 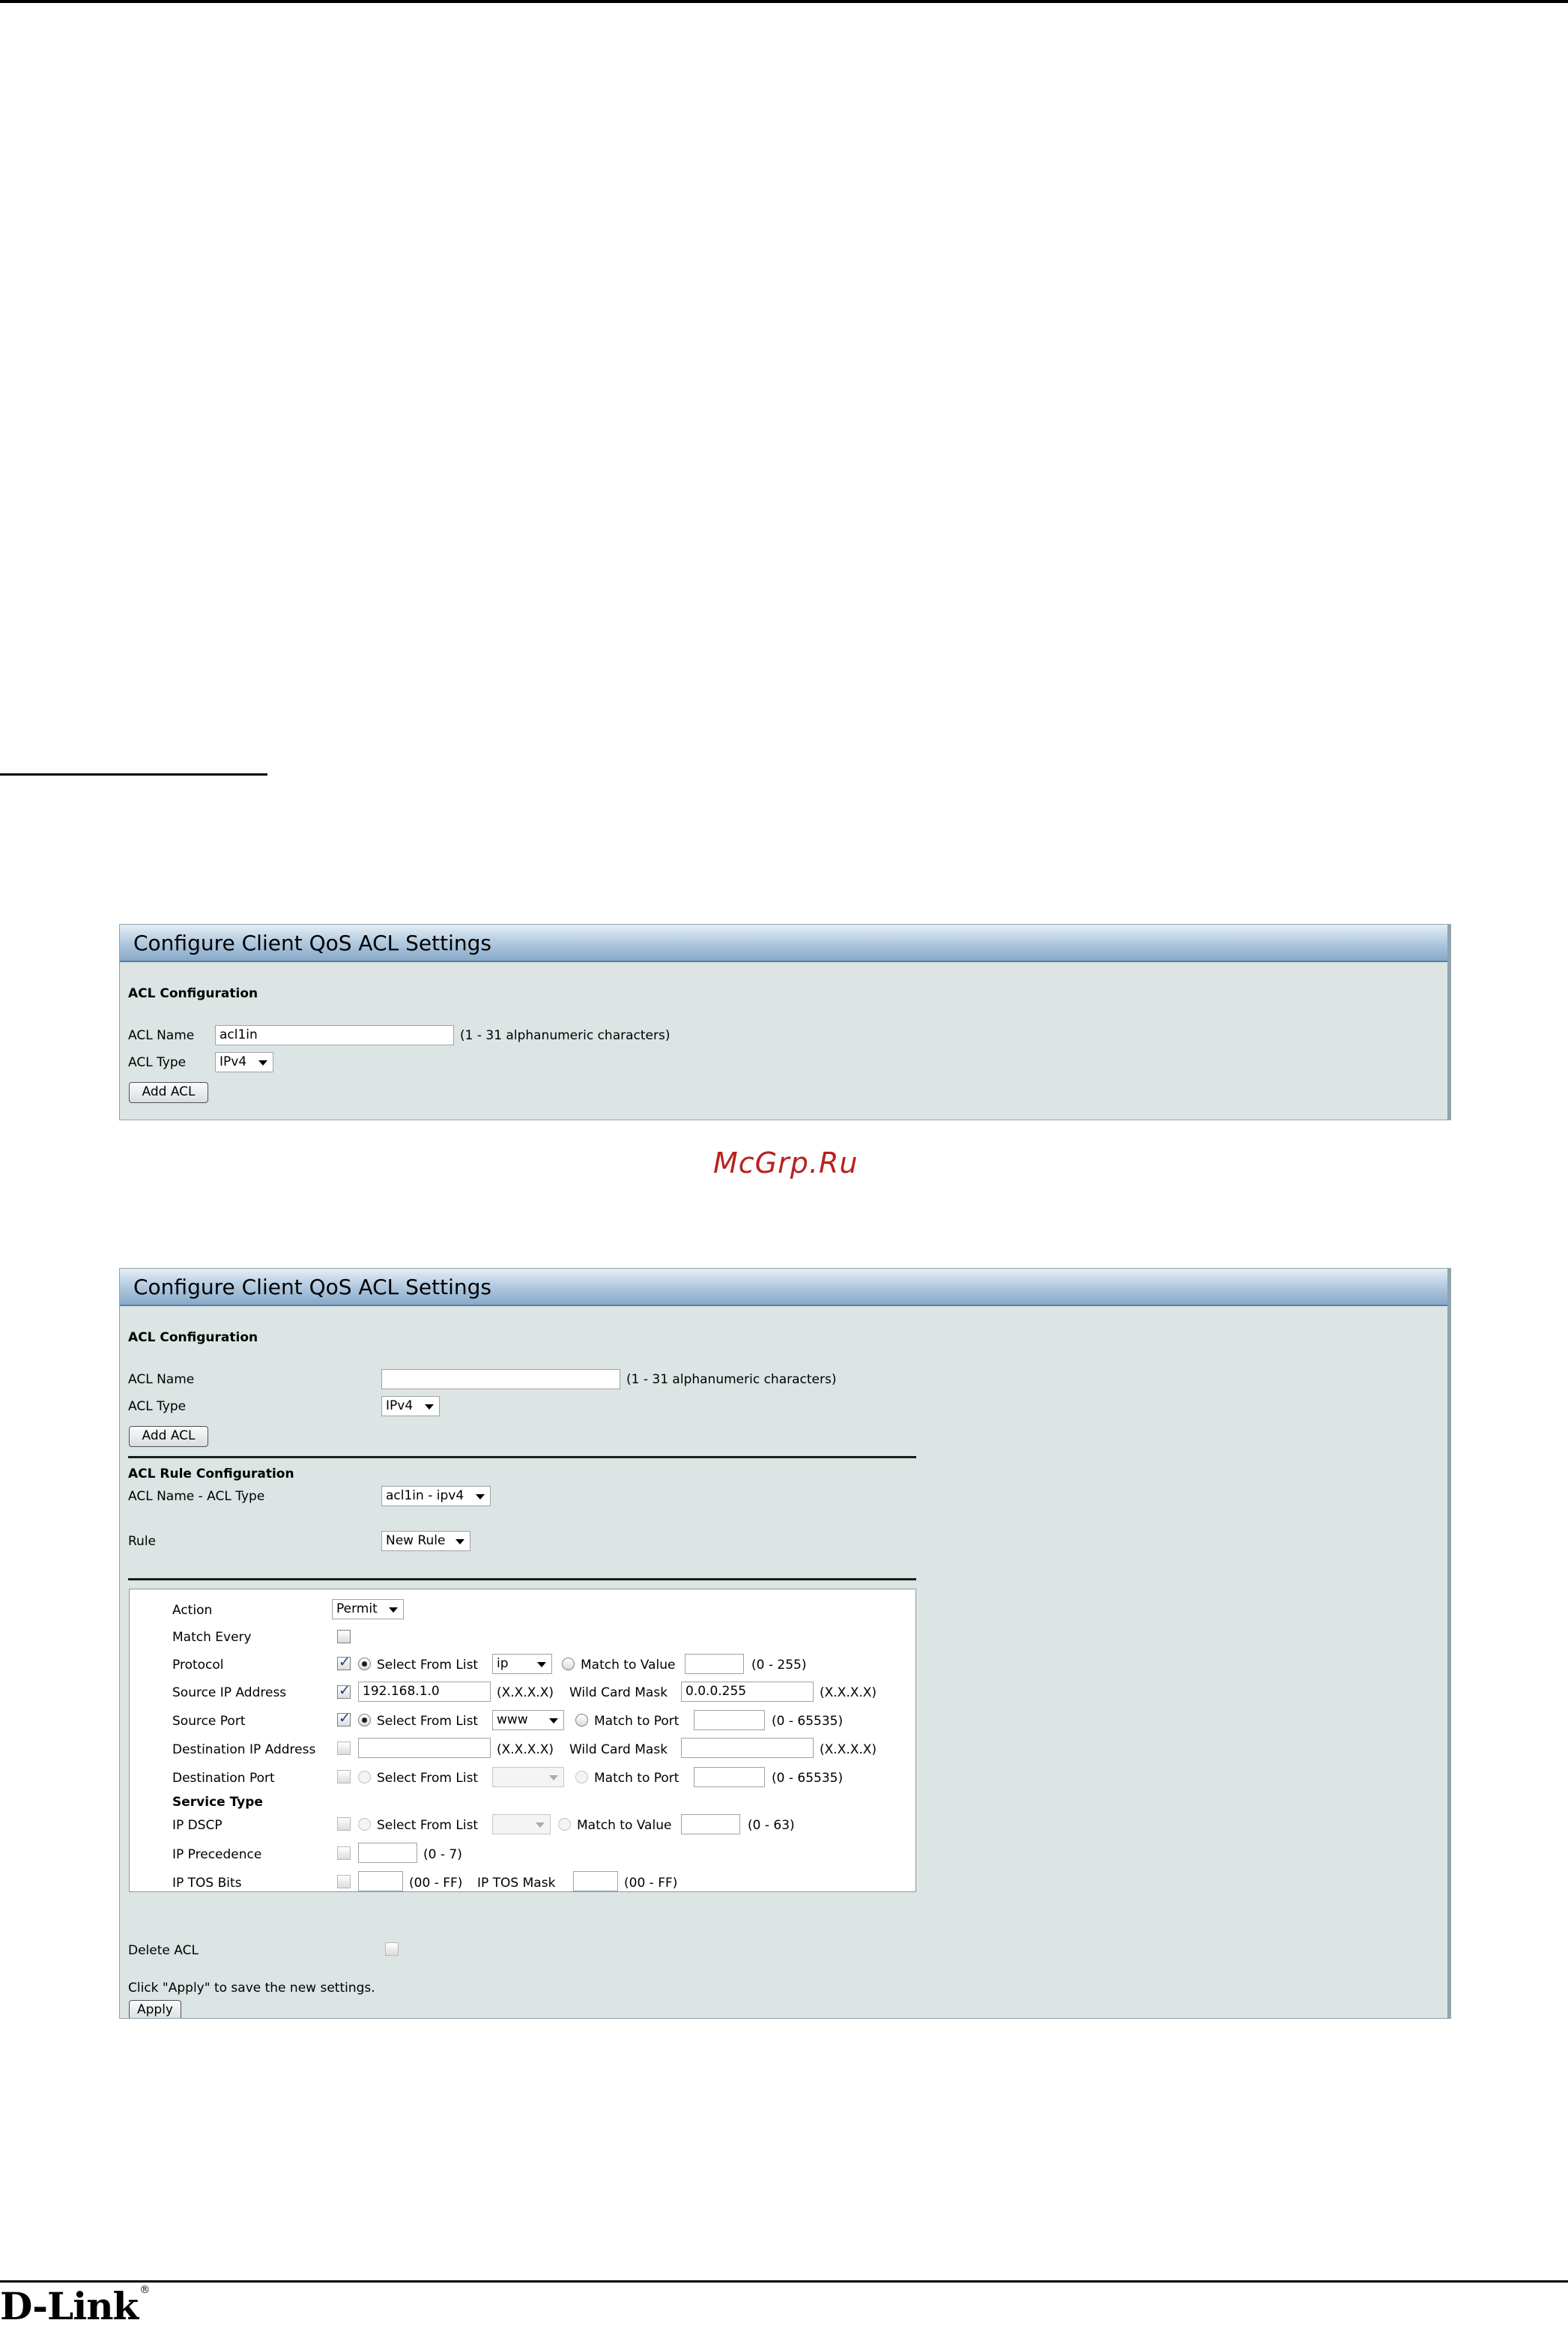 I want to click on ip-tos-mask-input, so click(x=595, y=1881).